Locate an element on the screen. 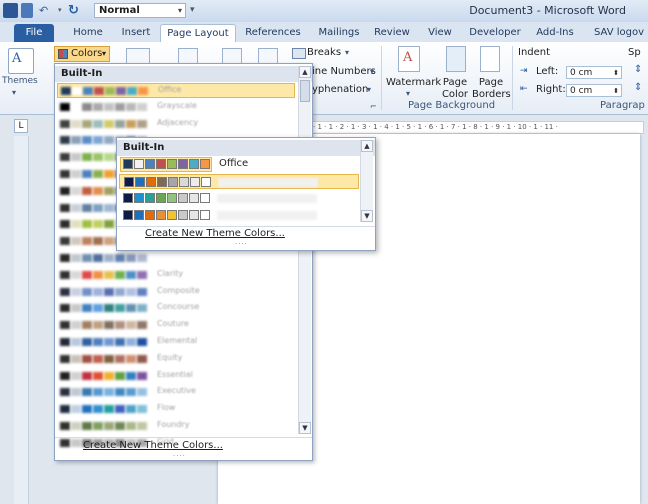  theme-color-row: Concourse is located at coordinates (176, 308).